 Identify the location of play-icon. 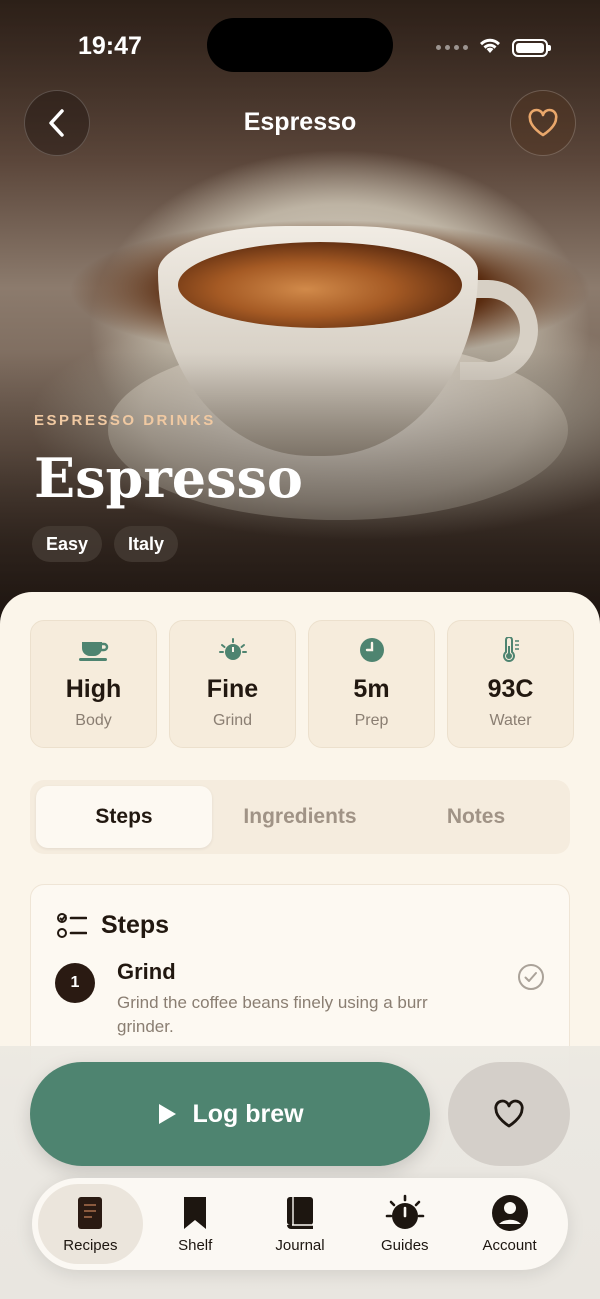
(168, 1114).